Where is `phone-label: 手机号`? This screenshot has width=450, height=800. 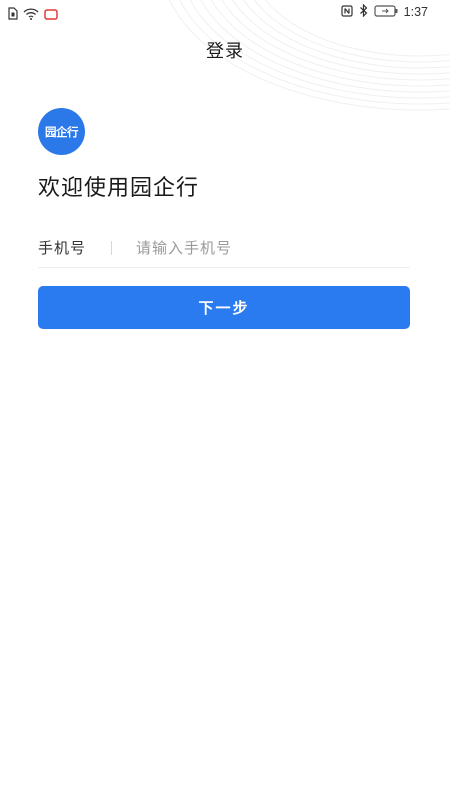 phone-label: 手机号 is located at coordinates (62, 248).